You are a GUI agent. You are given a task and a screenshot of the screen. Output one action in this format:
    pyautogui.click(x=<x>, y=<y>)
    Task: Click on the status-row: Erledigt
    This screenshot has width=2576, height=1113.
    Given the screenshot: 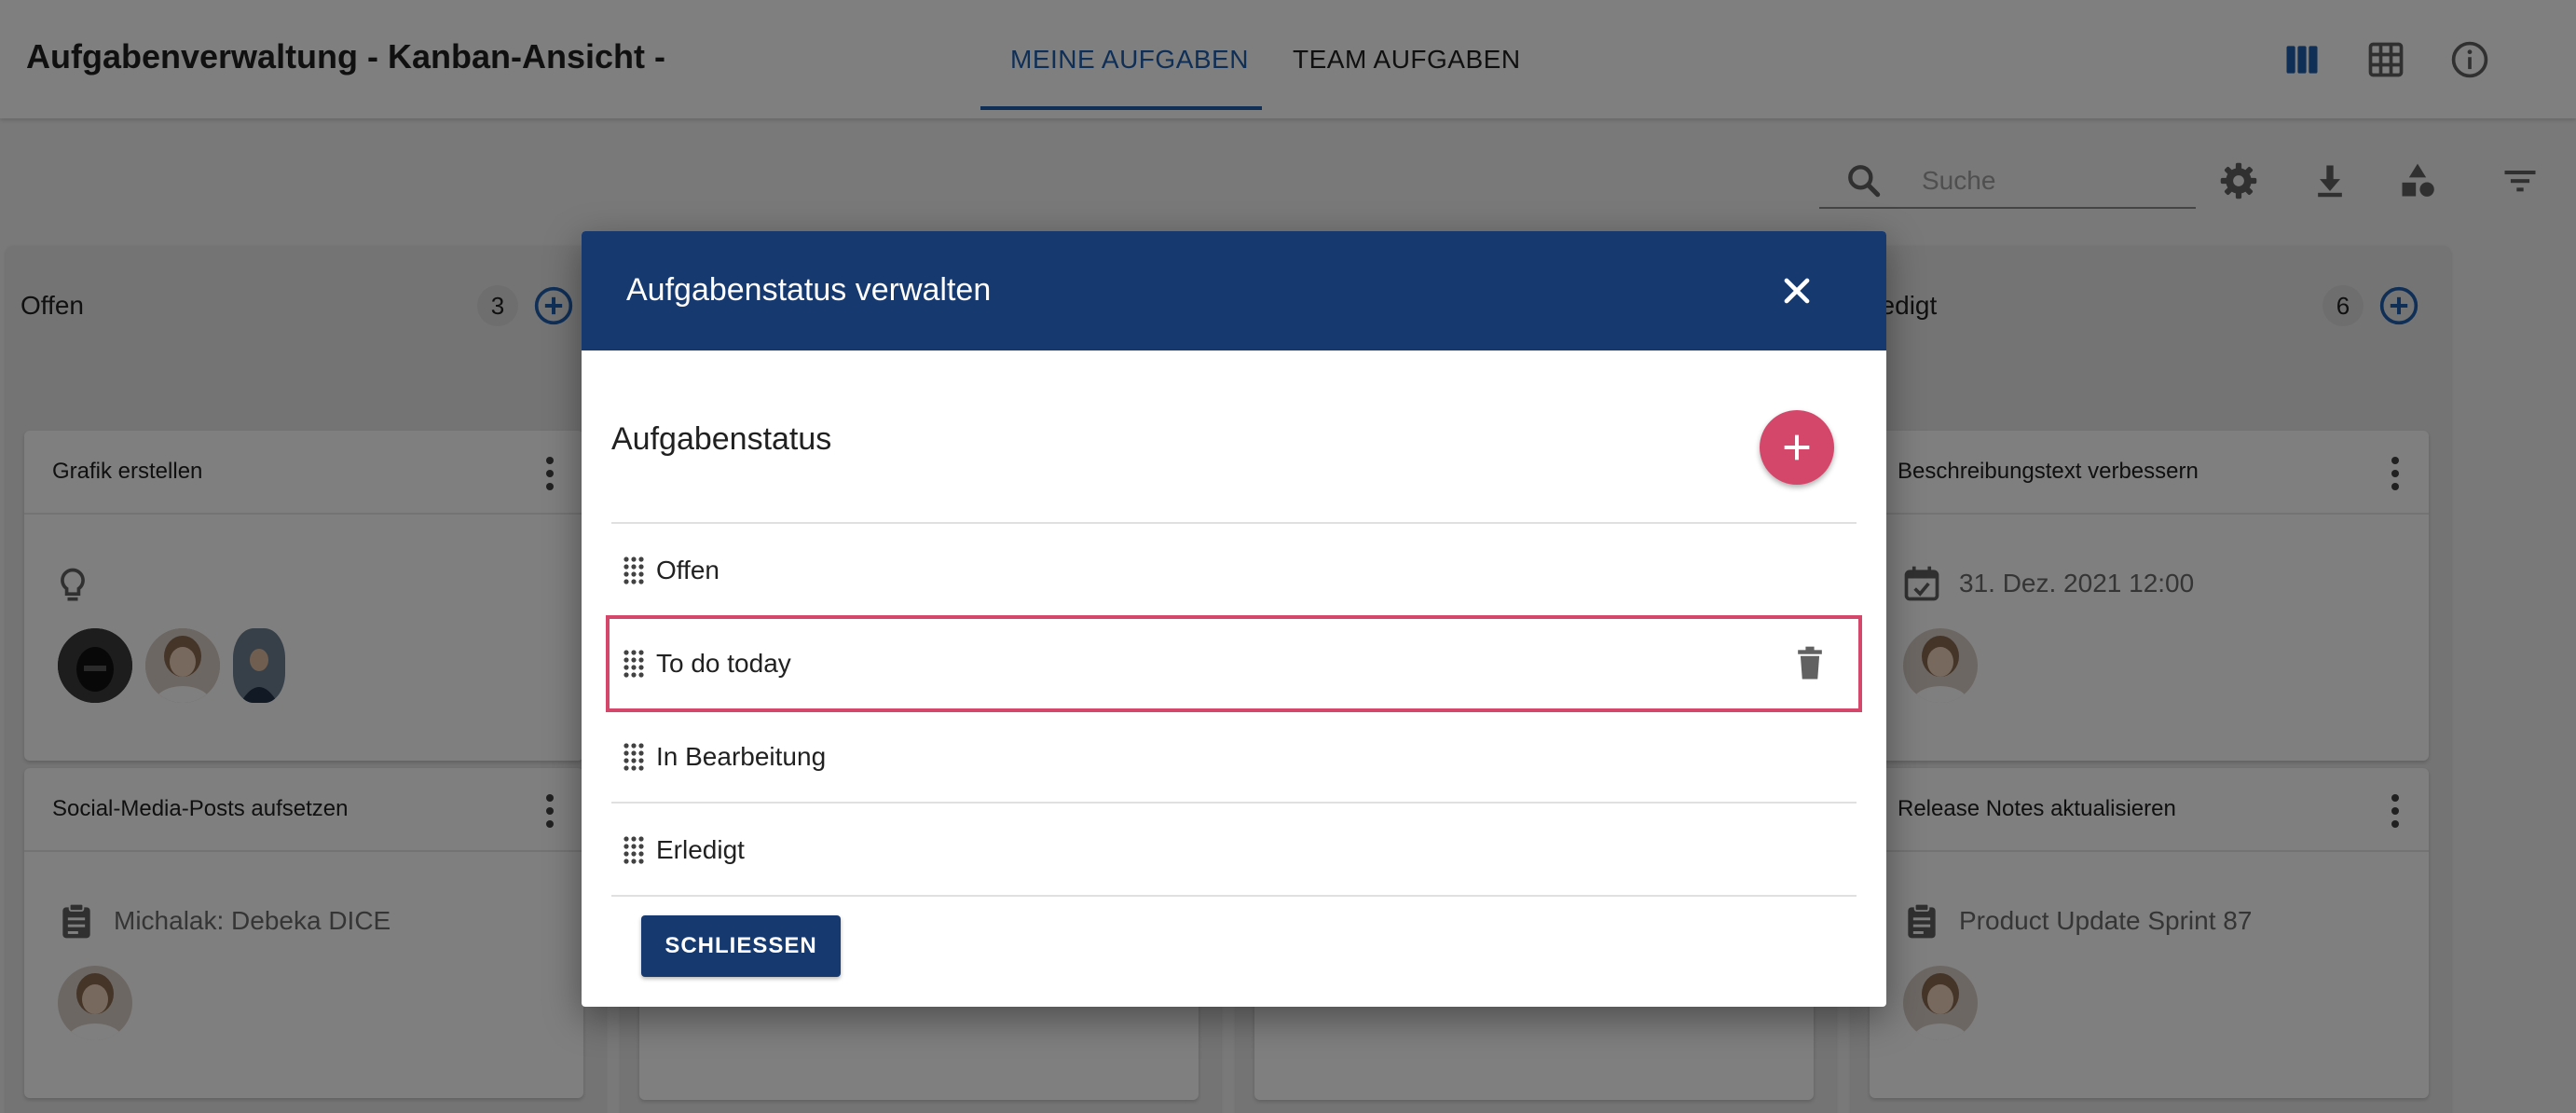 What is the action you would take?
    pyautogui.click(x=1234, y=850)
    